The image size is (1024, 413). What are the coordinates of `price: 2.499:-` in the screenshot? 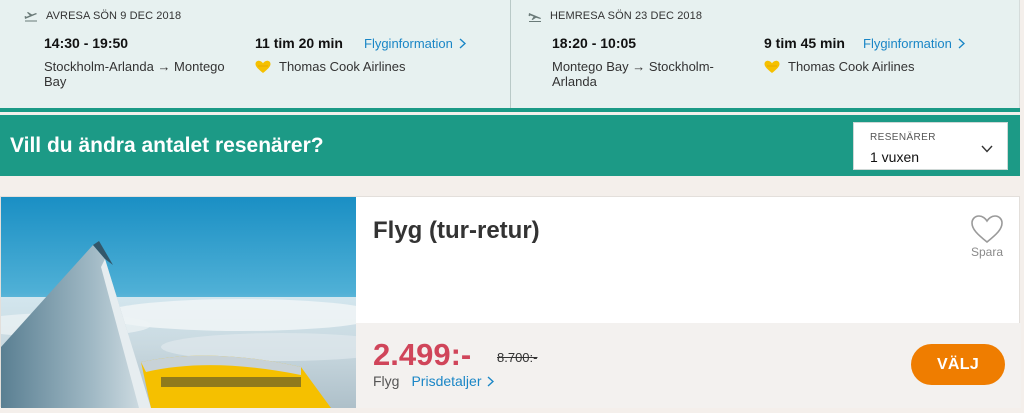 It's located at (422, 354).